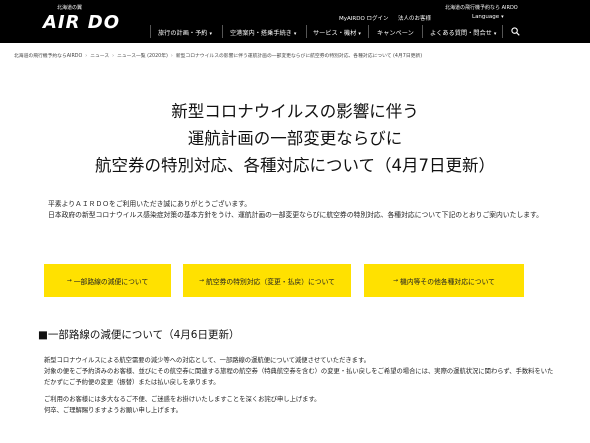 The width and height of the screenshot is (590, 443). Describe the element at coordinates (139, 335) in the screenshot. I see `section-heading: ■一部路線の減便について（4月6日更新）` at that location.